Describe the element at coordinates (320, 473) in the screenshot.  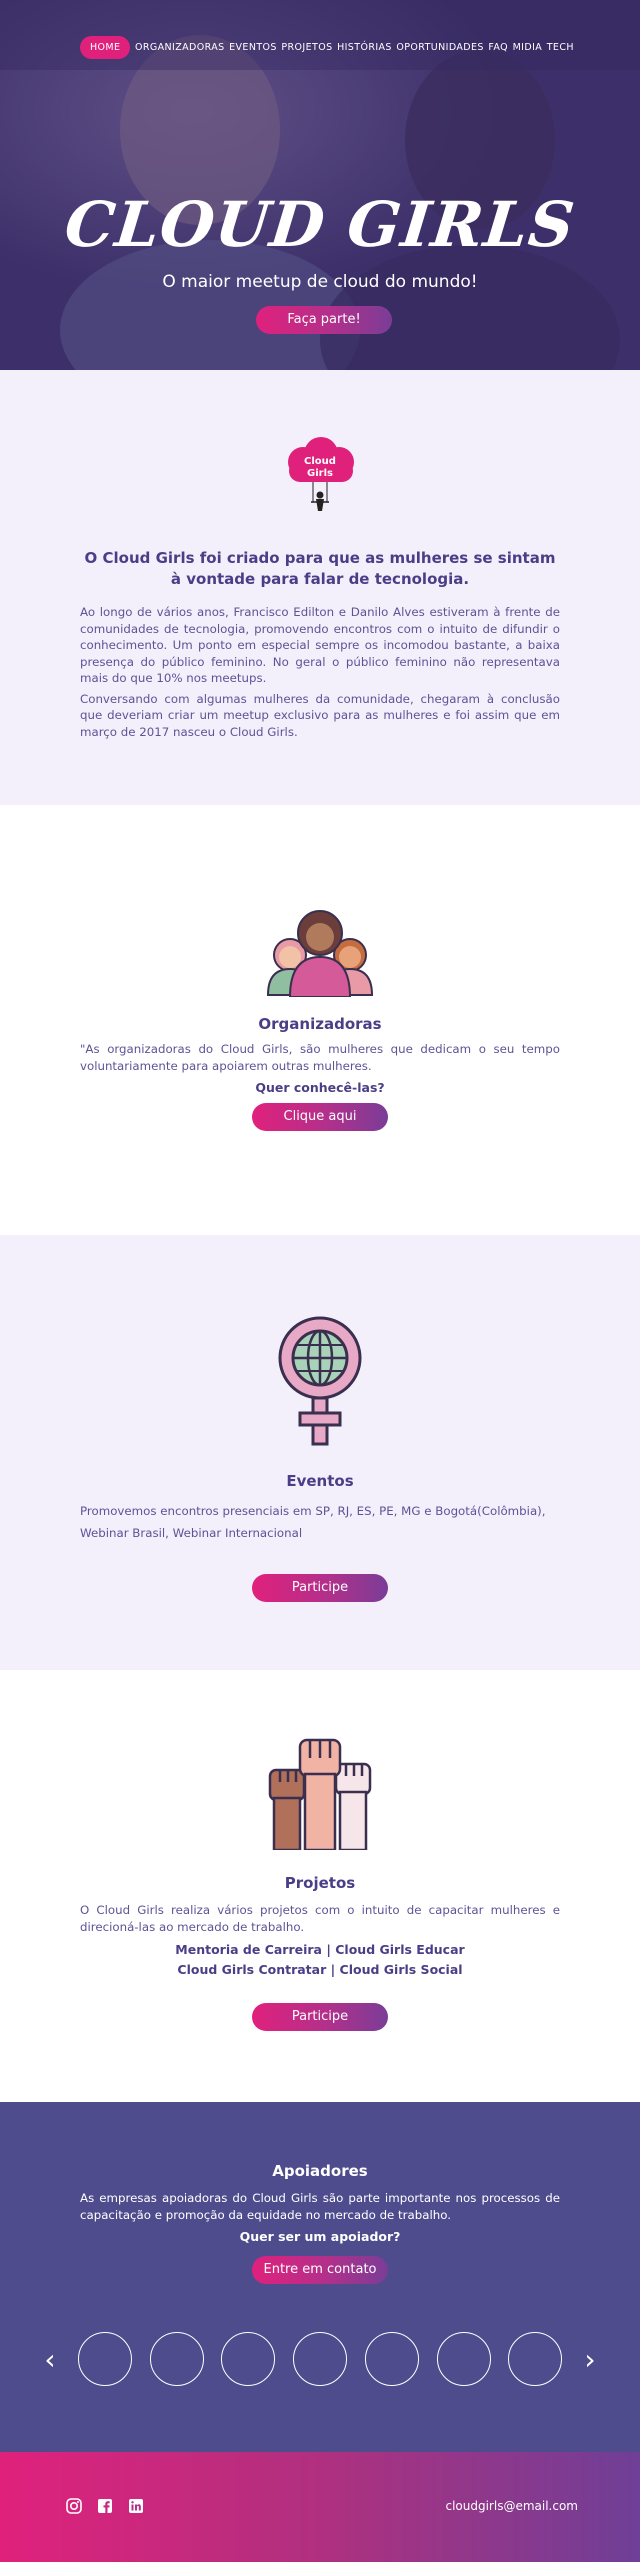
I see `logo-text-2: Girls` at that location.